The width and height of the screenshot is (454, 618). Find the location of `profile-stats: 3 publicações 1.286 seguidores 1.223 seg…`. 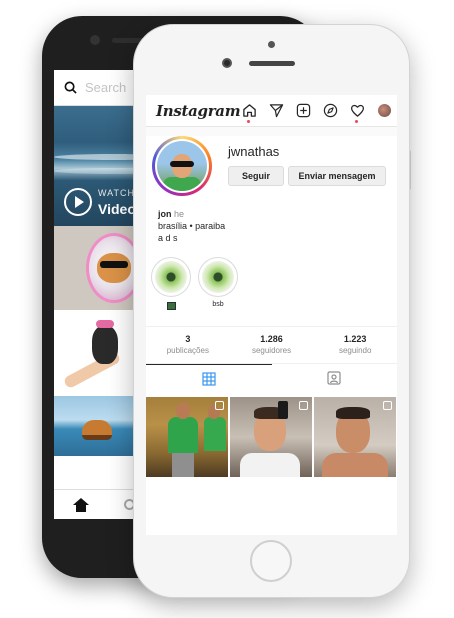

profile-stats: 3 publicações 1.286 seguidores 1.223 seg… is located at coordinates (271, 345).